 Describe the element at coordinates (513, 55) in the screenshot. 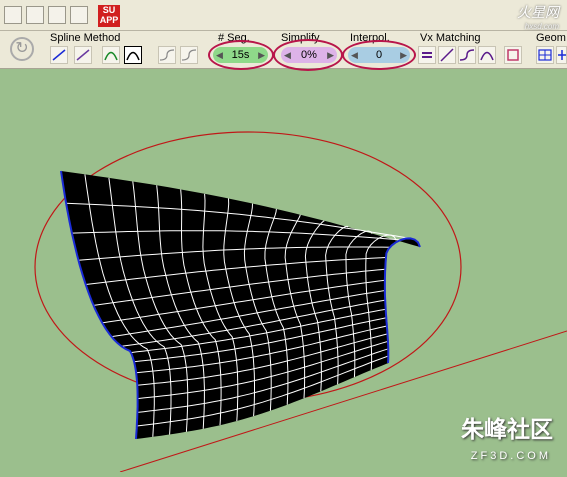

I see `vx-options-button` at that location.